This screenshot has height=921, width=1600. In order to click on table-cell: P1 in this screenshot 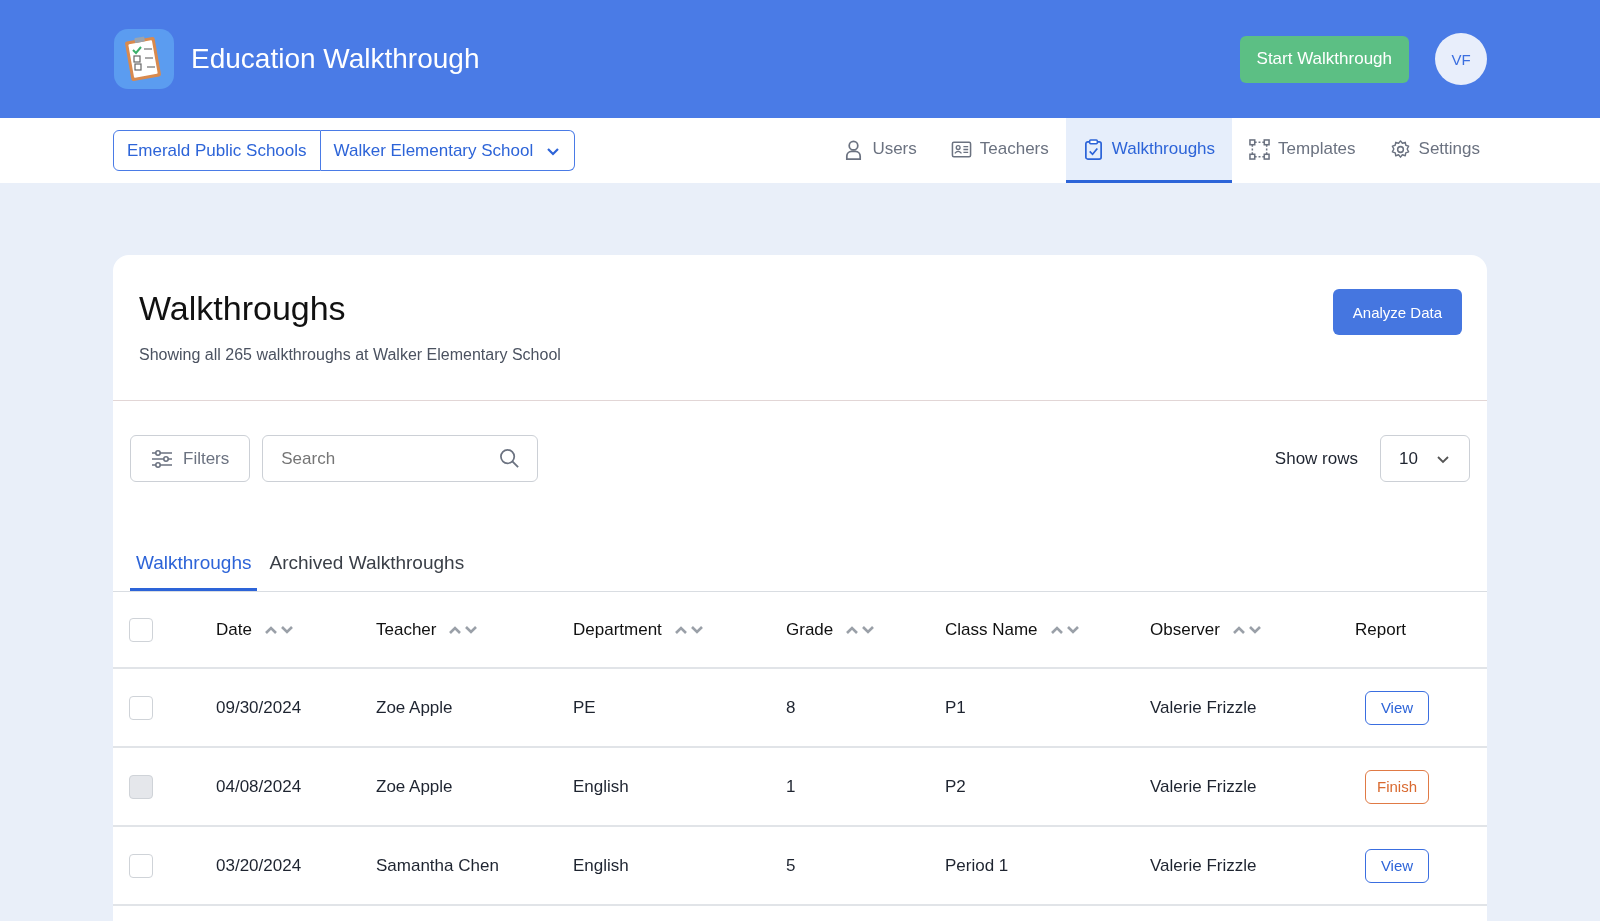, I will do `click(955, 707)`.